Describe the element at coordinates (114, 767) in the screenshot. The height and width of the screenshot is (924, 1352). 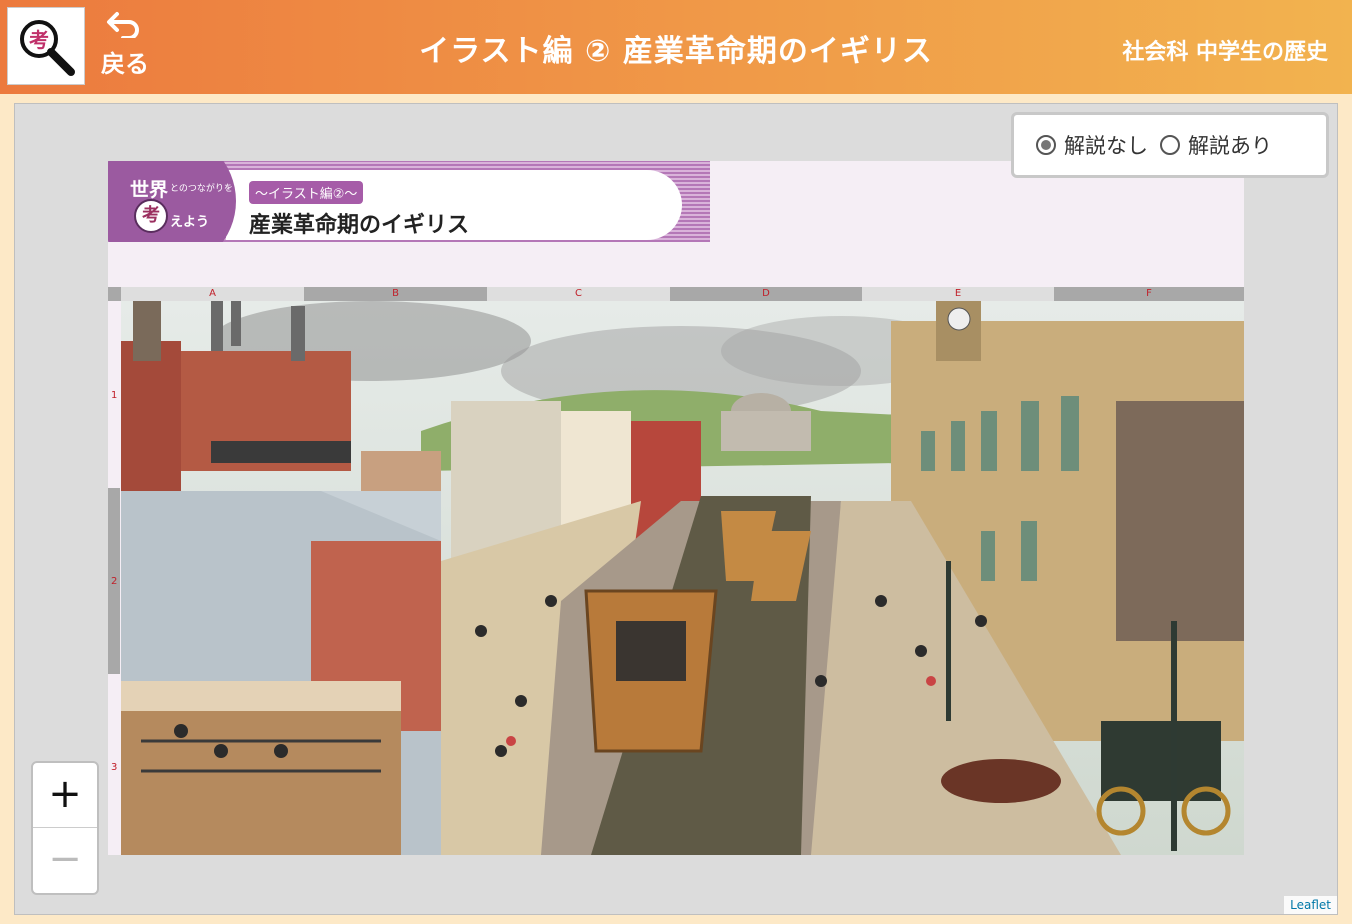
I see `row-label-3: 3` at that location.